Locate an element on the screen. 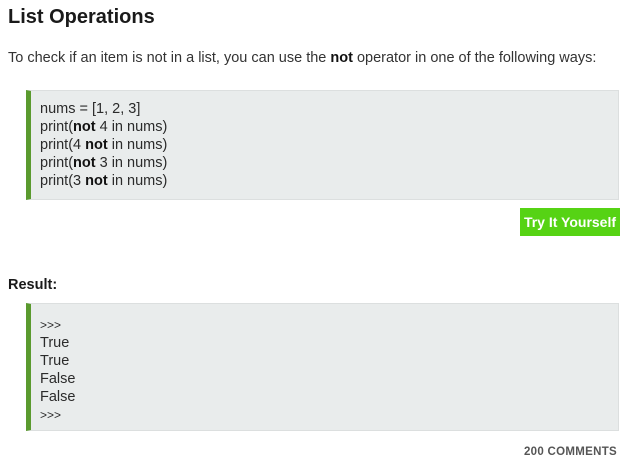 The width and height of the screenshot is (635, 474). result-label: Result: is located at coordinates (33, 285).